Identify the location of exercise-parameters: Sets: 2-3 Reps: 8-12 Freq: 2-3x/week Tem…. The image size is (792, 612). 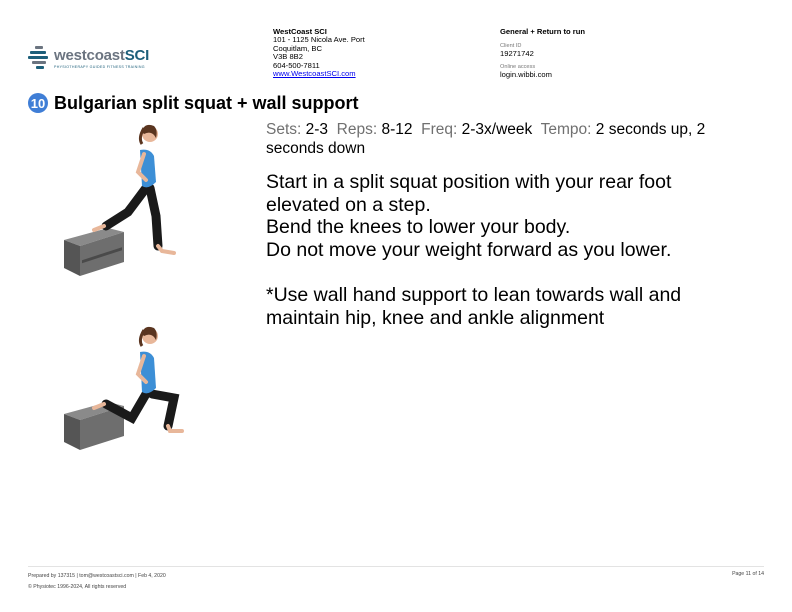
(516, 139).